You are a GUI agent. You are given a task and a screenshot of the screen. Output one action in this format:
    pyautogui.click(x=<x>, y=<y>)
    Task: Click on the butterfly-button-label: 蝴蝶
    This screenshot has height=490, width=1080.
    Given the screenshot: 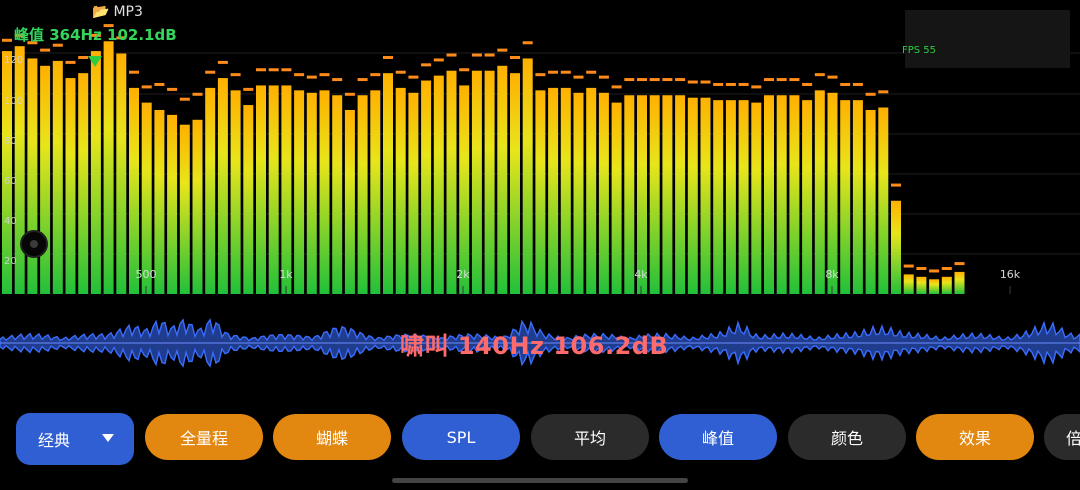 What is the action you would take?
    pyautogui.click(x=331, y=438)
    